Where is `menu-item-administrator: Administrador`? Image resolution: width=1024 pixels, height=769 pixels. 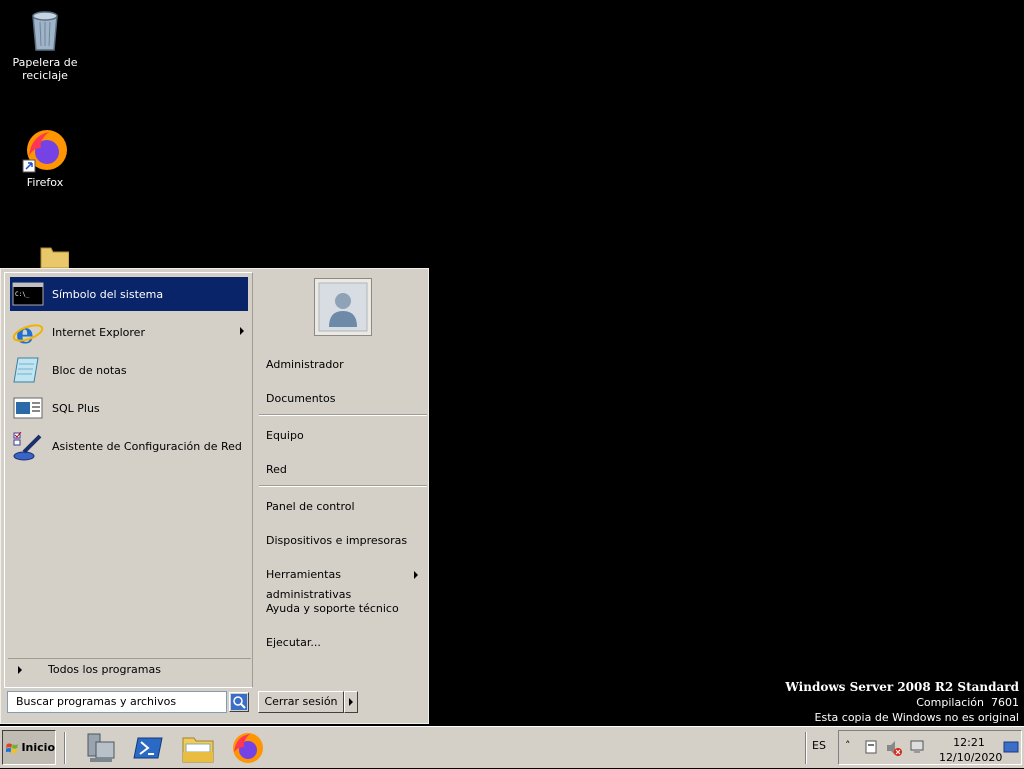
menu-item-administrator: Administrador is located at coordinates (346, 365).